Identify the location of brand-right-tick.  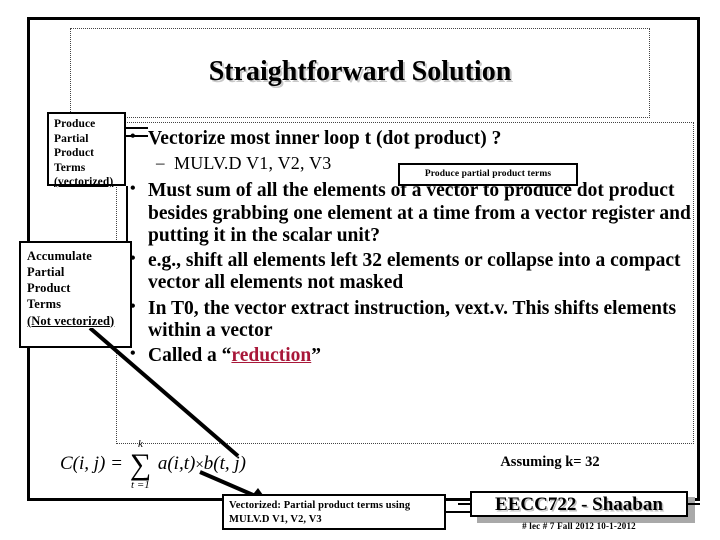
(694, 504).